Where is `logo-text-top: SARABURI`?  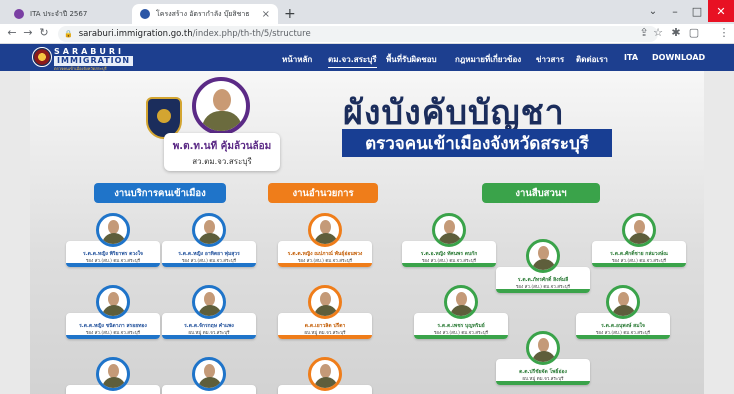 logo-text-top: SARABURI is located at coordinates (89, 51).